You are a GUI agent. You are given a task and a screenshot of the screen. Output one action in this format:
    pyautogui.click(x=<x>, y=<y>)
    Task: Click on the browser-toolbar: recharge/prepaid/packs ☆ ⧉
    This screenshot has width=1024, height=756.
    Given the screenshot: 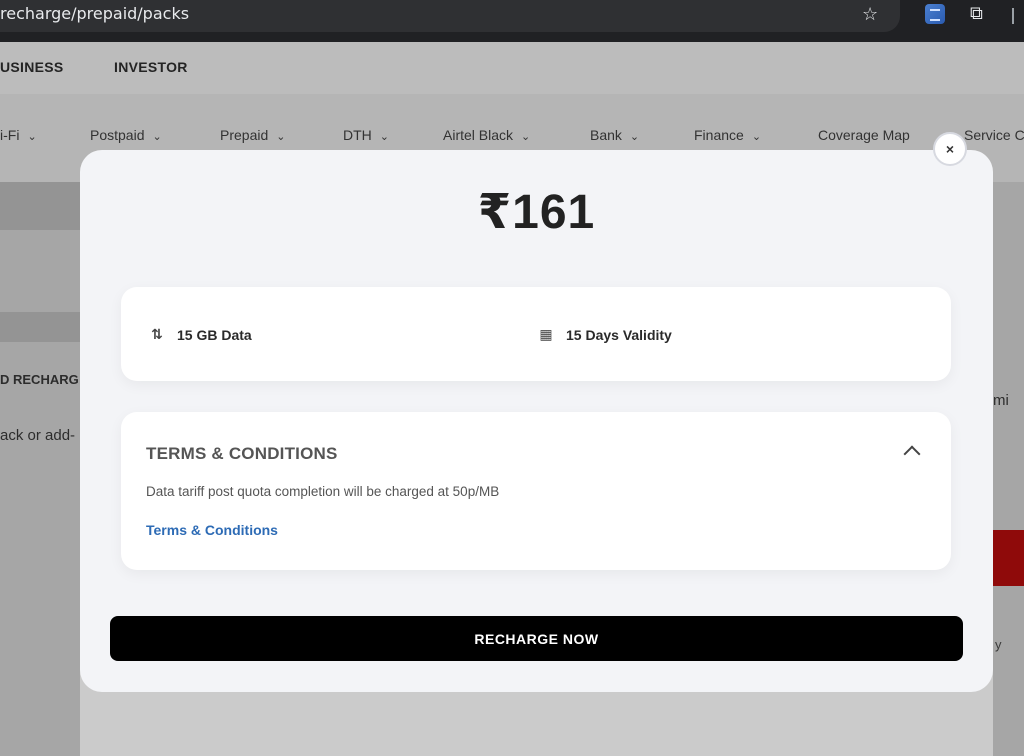 What is the action you would take?
    pyautogui.click(x=512, y=21)
    